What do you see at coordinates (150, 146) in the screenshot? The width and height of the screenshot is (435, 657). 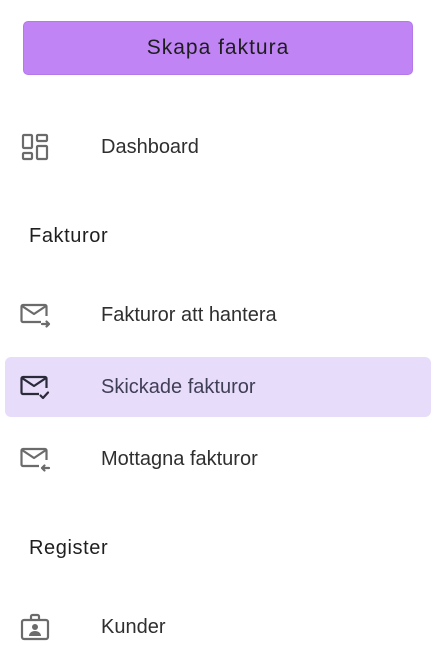 I see `sidebar-item-label: Dashboard` at bounding box center [150, 146].